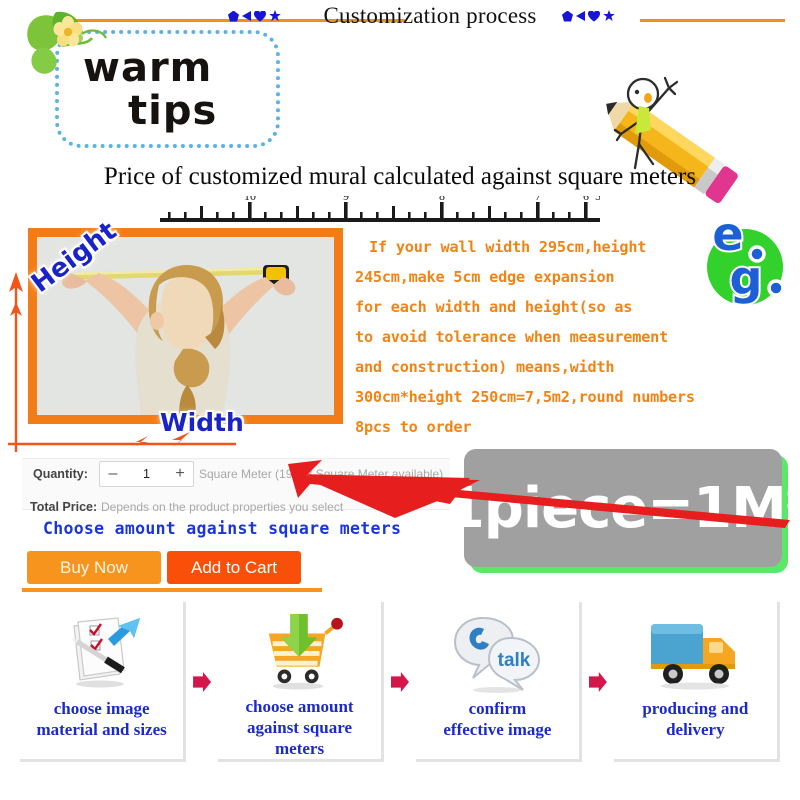 This screenshot has width=800, height=800. I want to click on svg-text: 9, so click(346, 199).